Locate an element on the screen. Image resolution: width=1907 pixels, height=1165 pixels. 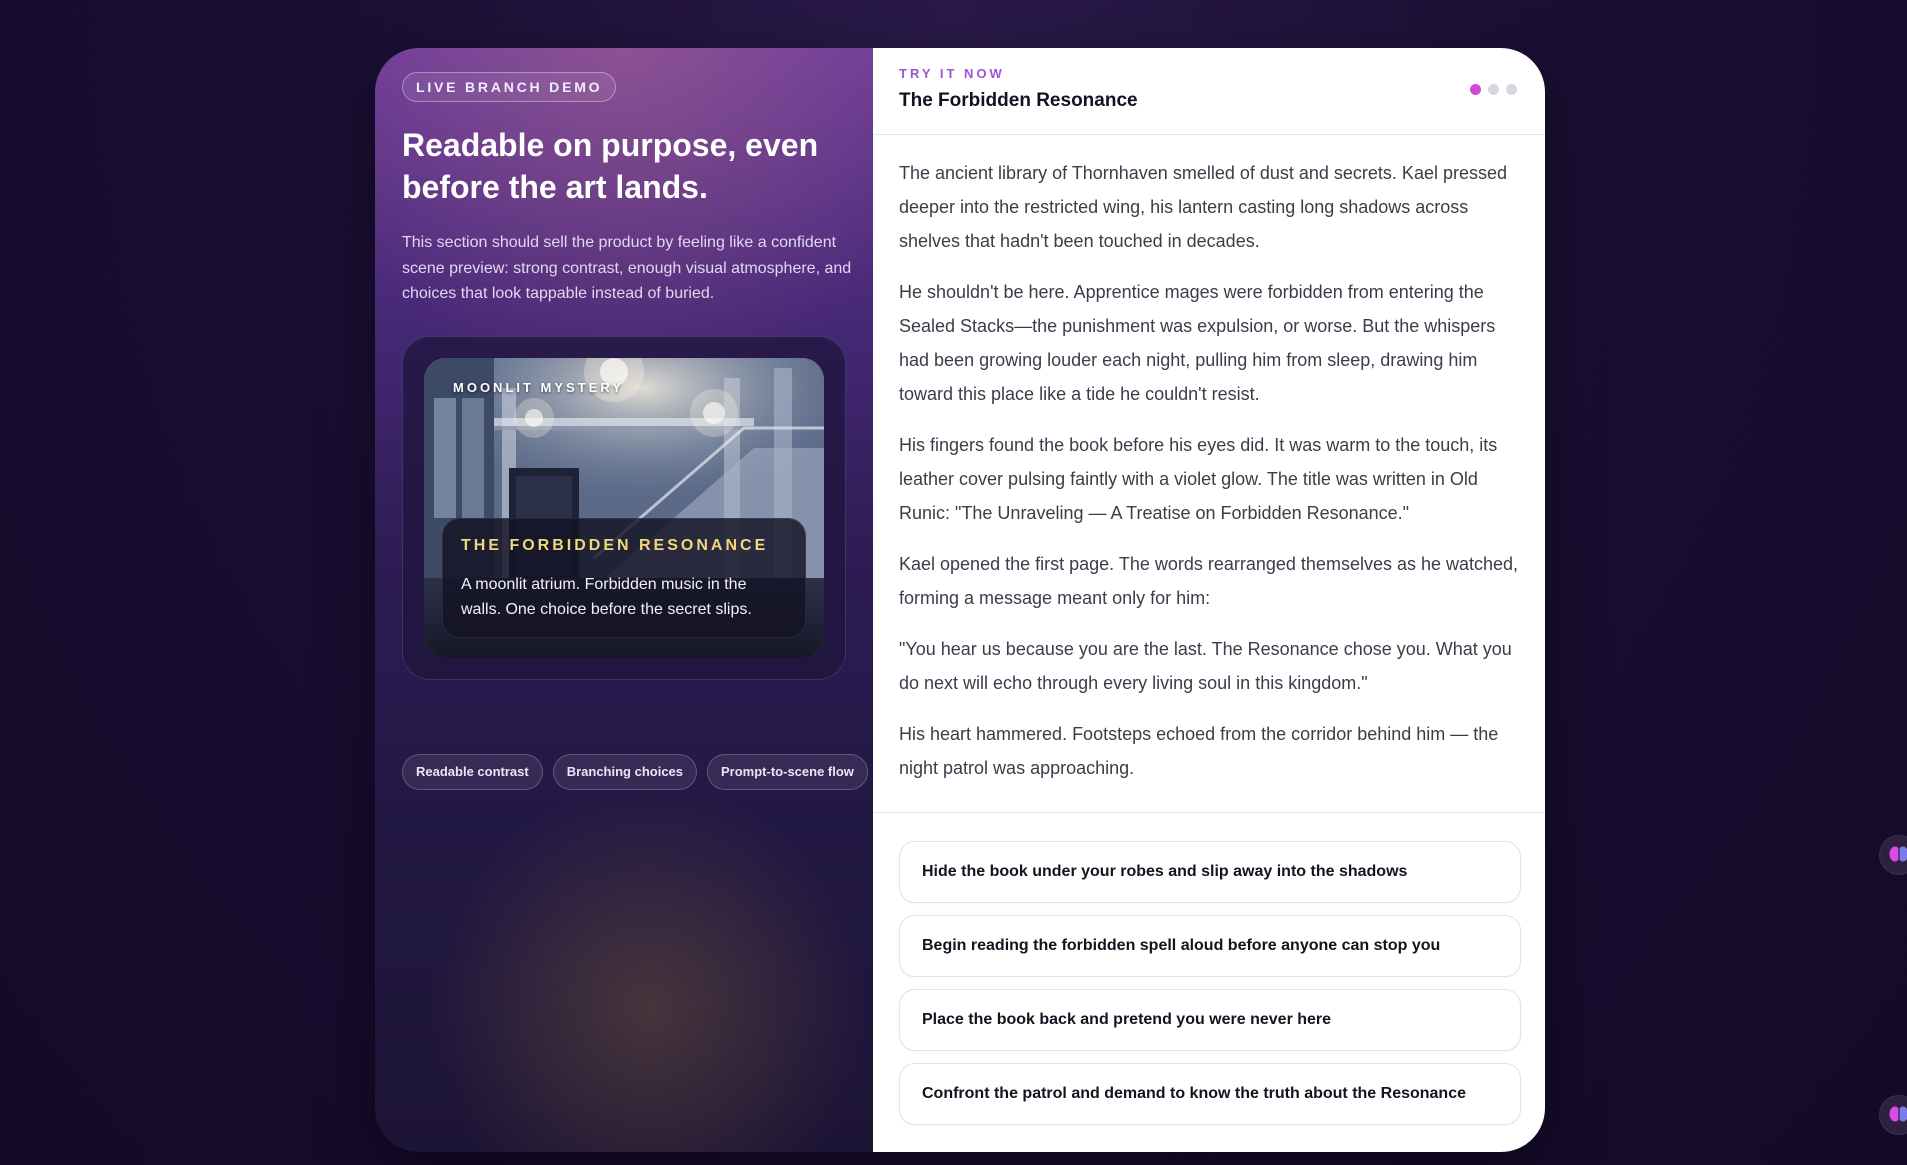
progress-dots is located at coordinates (1493, 89).